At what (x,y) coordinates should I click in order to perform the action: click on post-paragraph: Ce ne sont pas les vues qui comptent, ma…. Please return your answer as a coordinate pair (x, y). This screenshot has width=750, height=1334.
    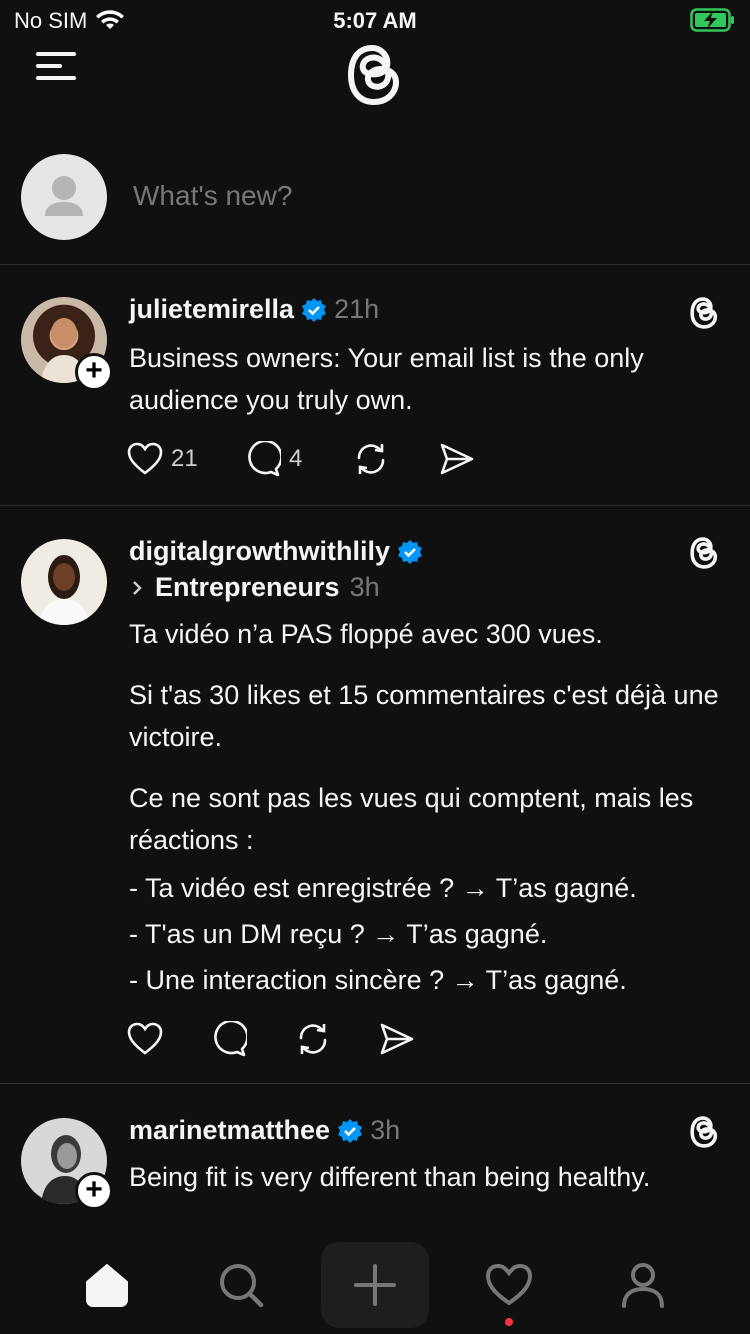
    Looking at the image, I should click on (411, 819).